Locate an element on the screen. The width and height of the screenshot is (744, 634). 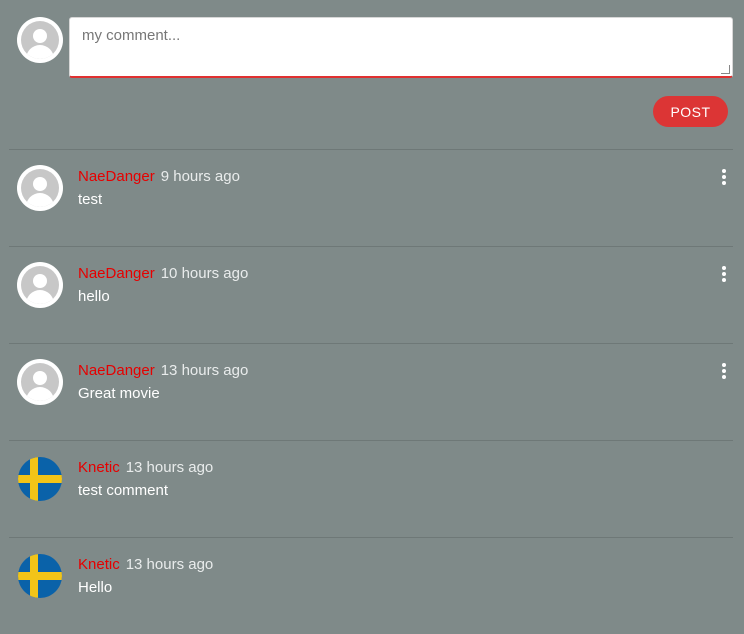
comment-timestamp: 9 hours ago is located at coordinates (200, 176).